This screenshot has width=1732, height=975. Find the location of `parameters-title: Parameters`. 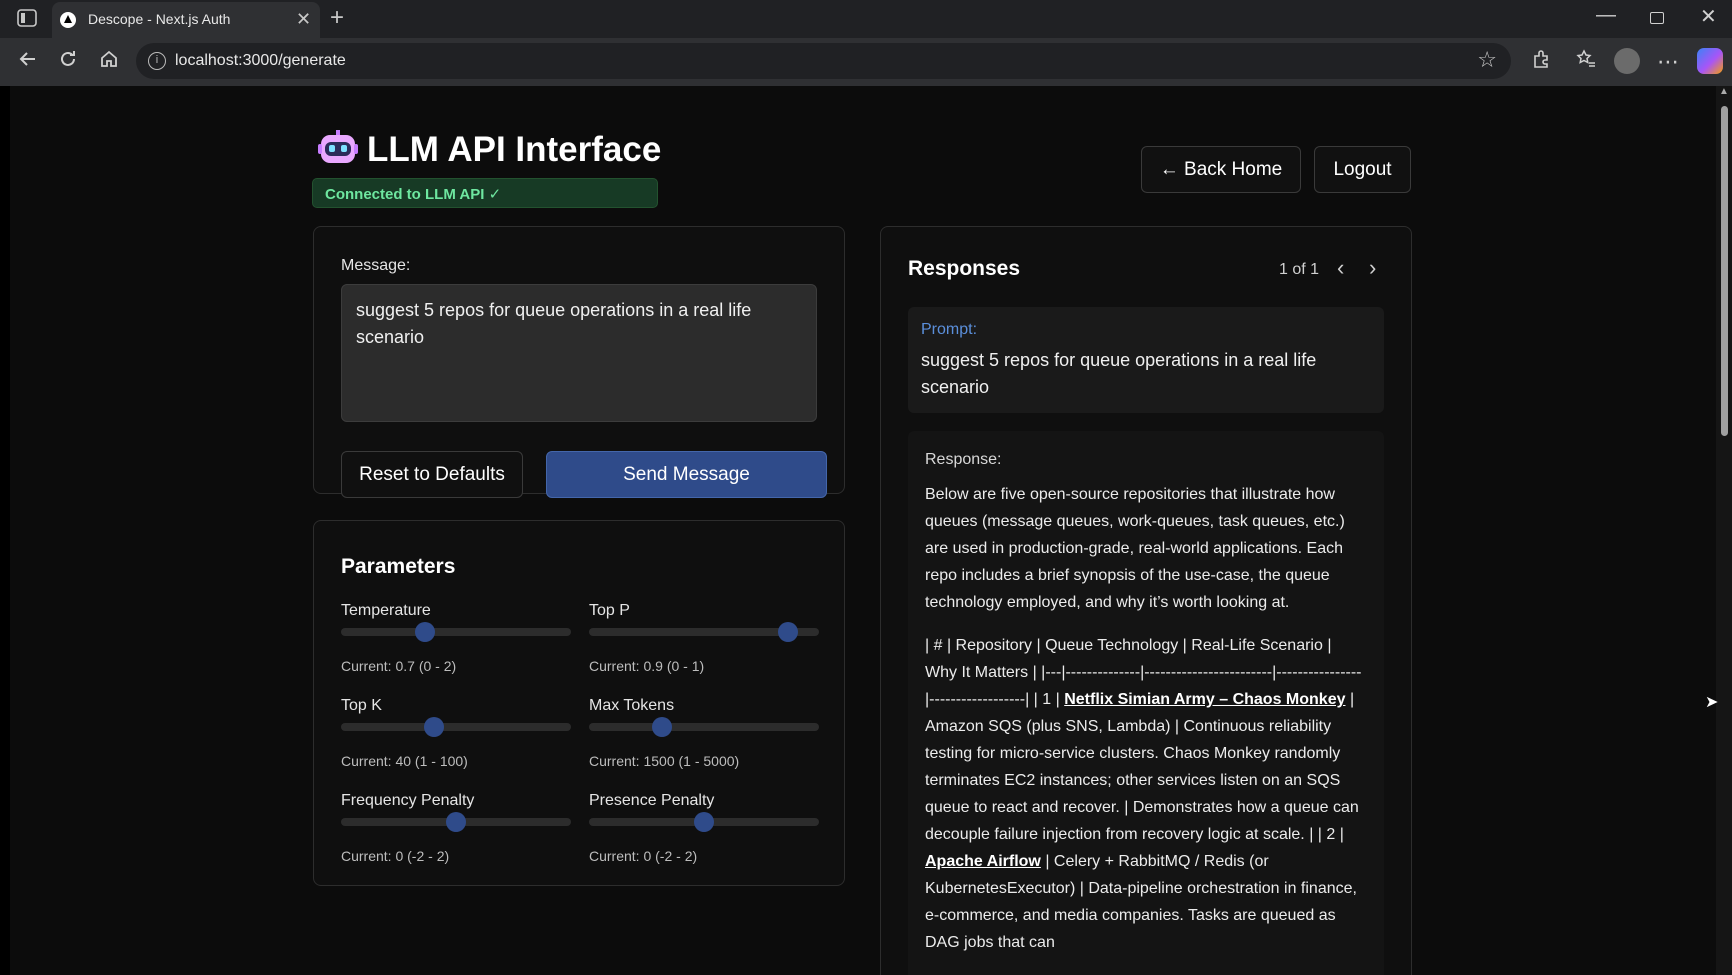

parameters-title: Parameters is located at coordinates (398, 566).